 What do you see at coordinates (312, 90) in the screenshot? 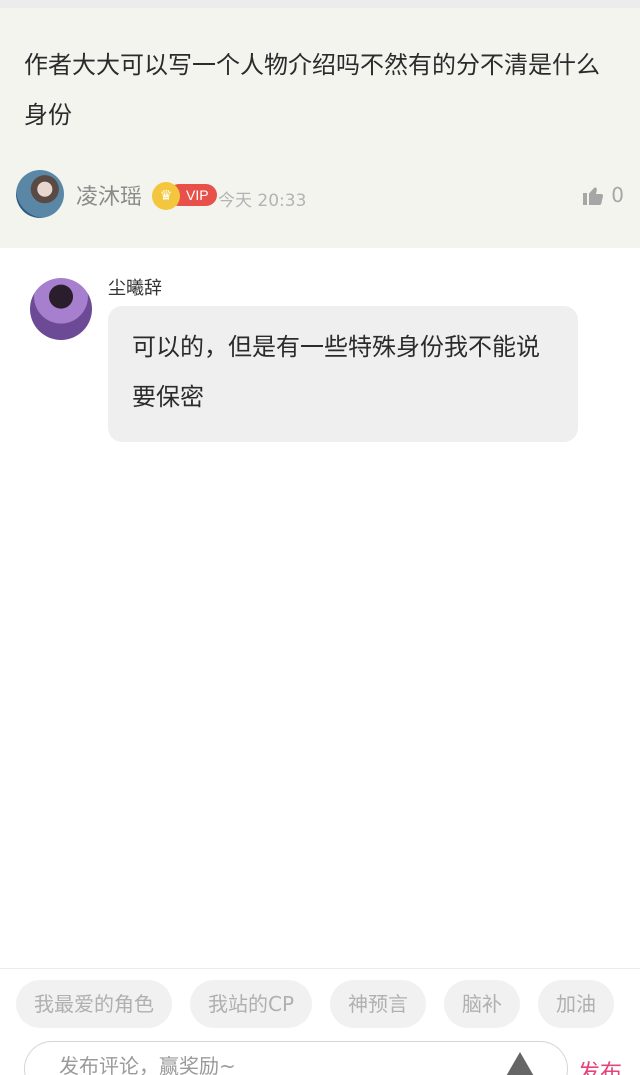
I see `comment-text: 作者大大可以写一个人物介绍吗不然有的分不清是什么身份` at bounding box center [312, 90].